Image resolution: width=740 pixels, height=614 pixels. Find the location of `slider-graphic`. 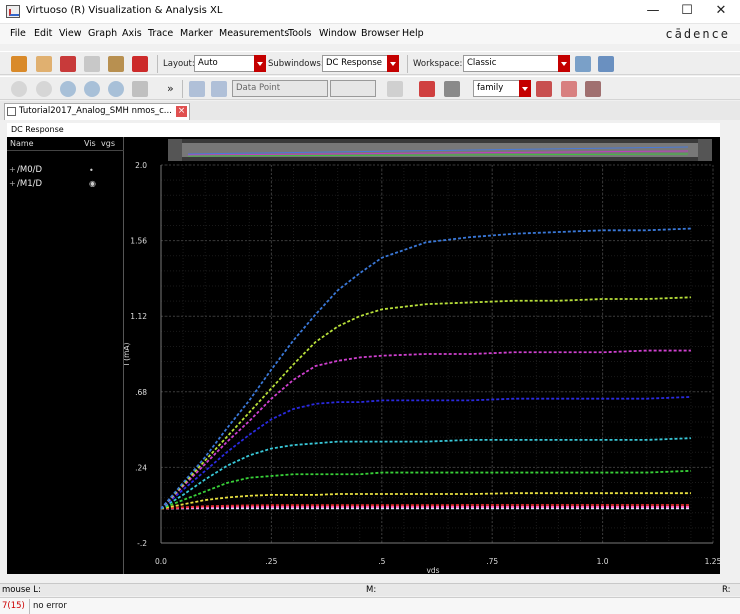

slider-graphic is located at coordinates (440, 150).